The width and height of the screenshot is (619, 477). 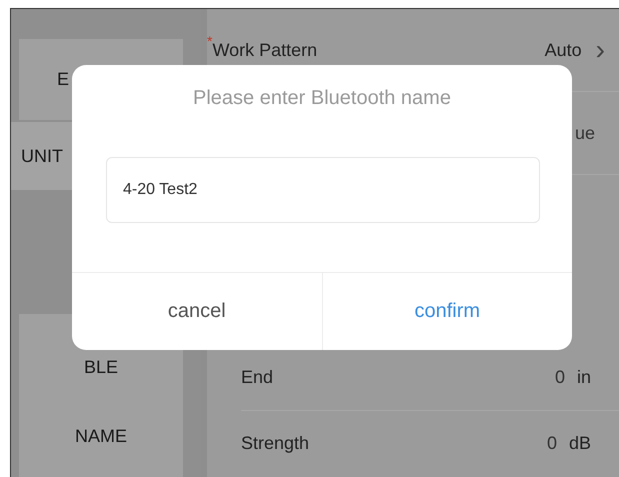 I want to click on setting-label: Work Pattern, so click(x=265, y=50).